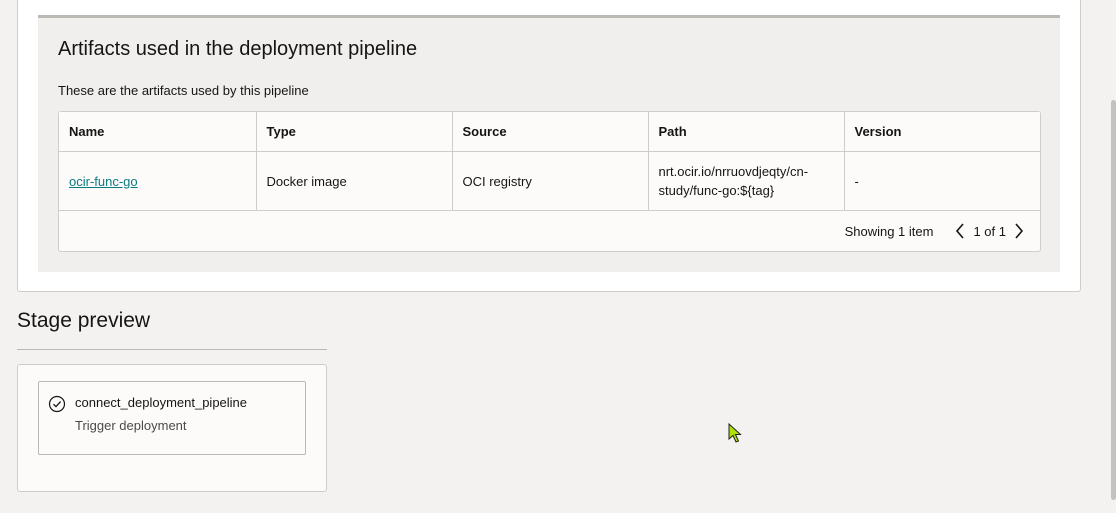  I want to click on path-line-2: study/func-go:${tag}, so click(716, 190).